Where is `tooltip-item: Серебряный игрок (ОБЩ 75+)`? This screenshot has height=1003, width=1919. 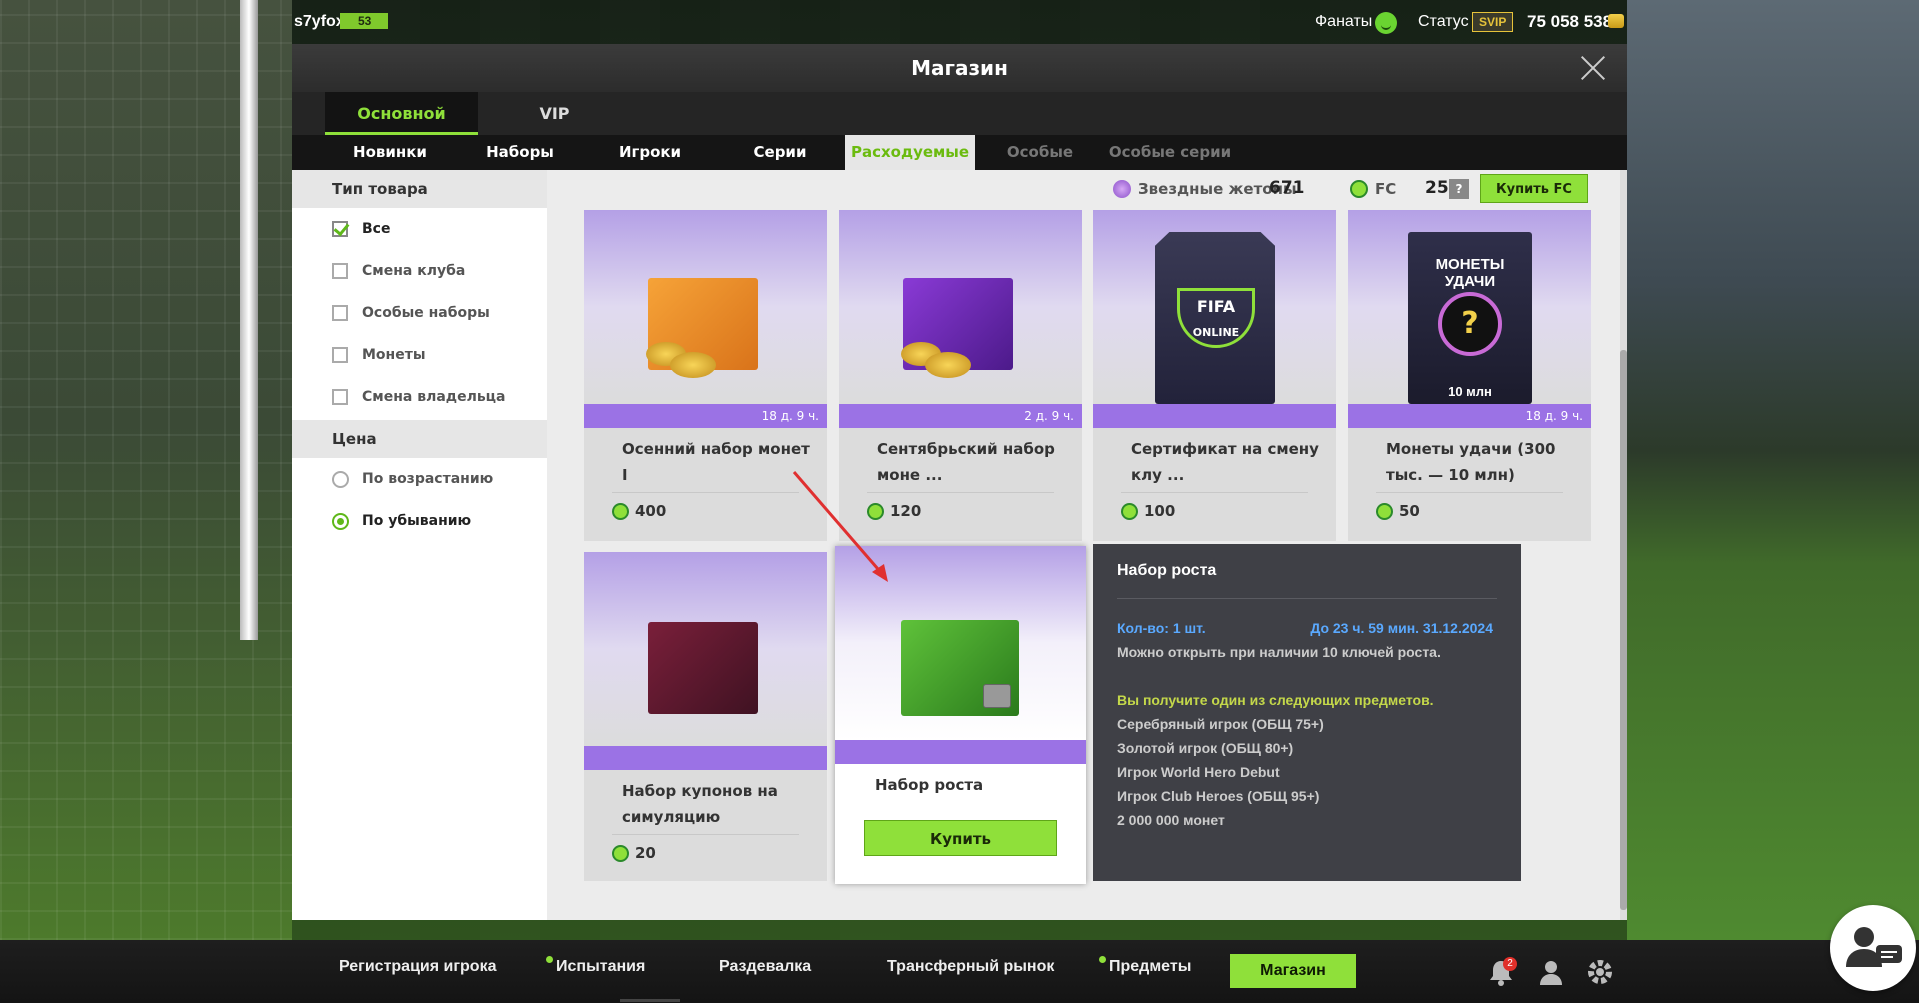 tooltip-item: Серебряный игрок (ОБЩ 75+) is located at coordinates (1220, 724).